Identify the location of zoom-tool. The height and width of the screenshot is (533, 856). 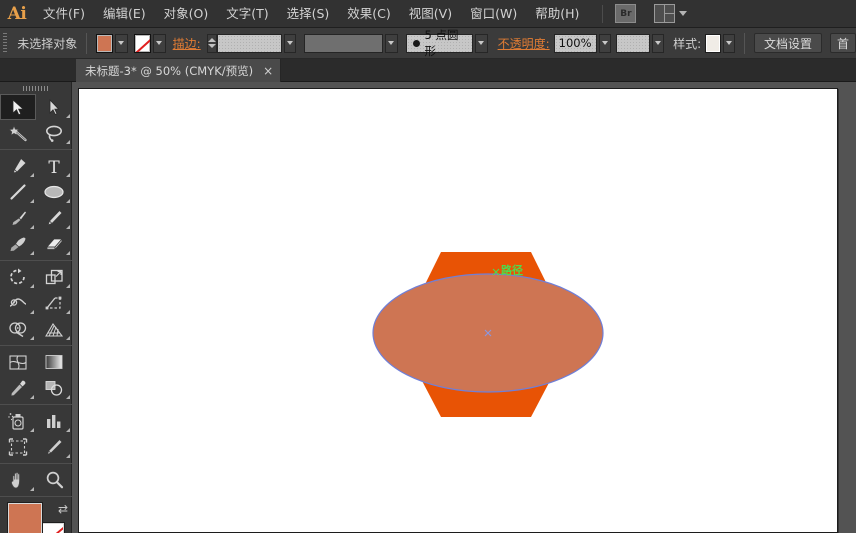
(54, 480).